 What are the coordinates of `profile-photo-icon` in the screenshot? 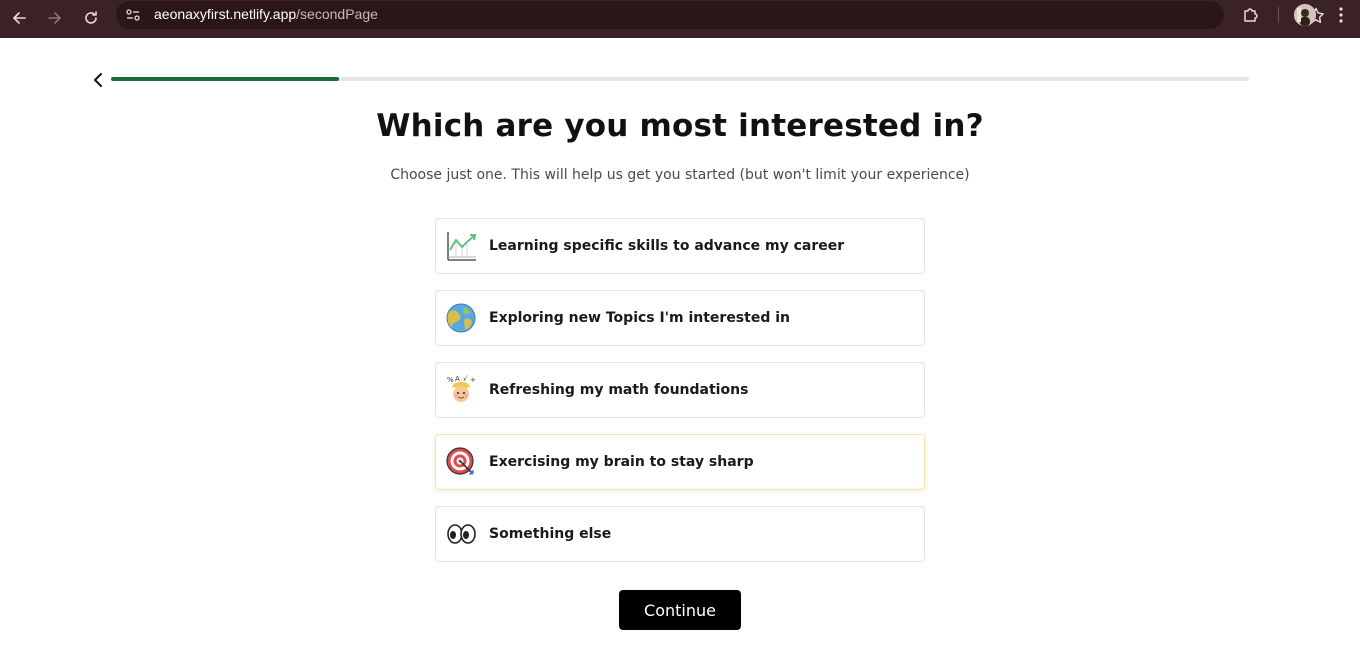 It's located at (1305, 15).